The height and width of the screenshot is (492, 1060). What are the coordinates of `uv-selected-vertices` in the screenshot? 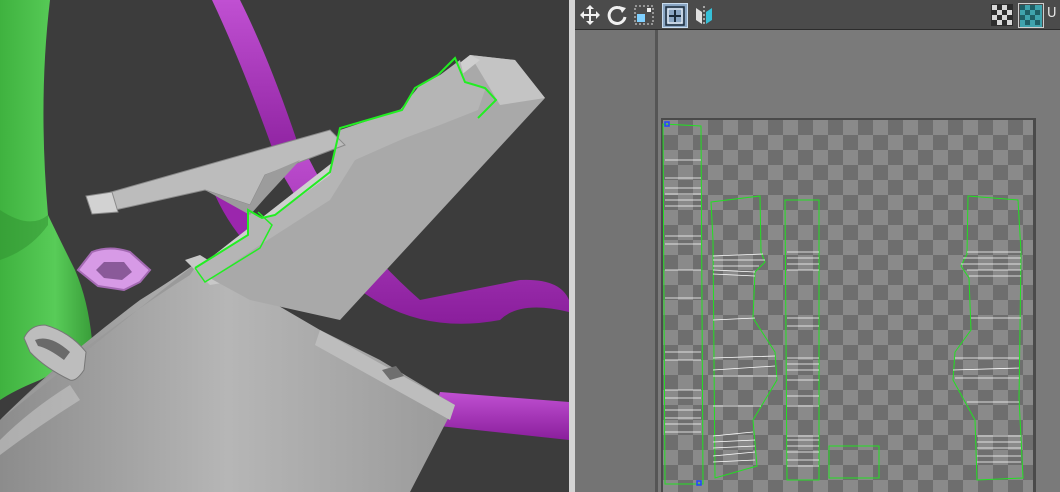 It's located at (683, 303).